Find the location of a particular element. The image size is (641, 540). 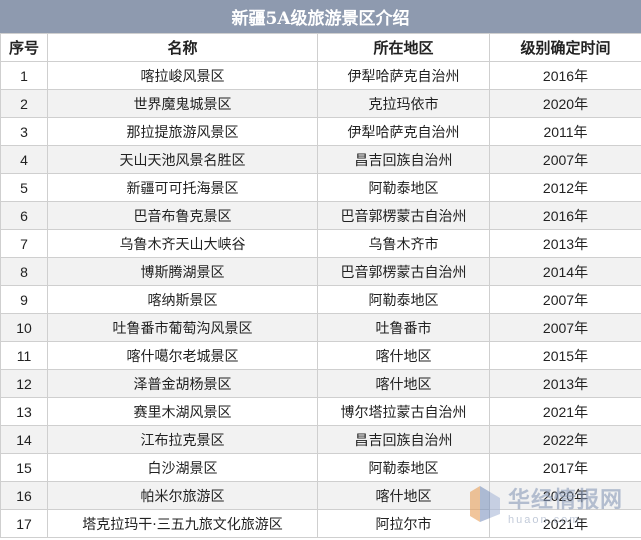

table-row: 16 帕米尔旅游区 喀什地区 2020年 is located at coordinates (320, 495).